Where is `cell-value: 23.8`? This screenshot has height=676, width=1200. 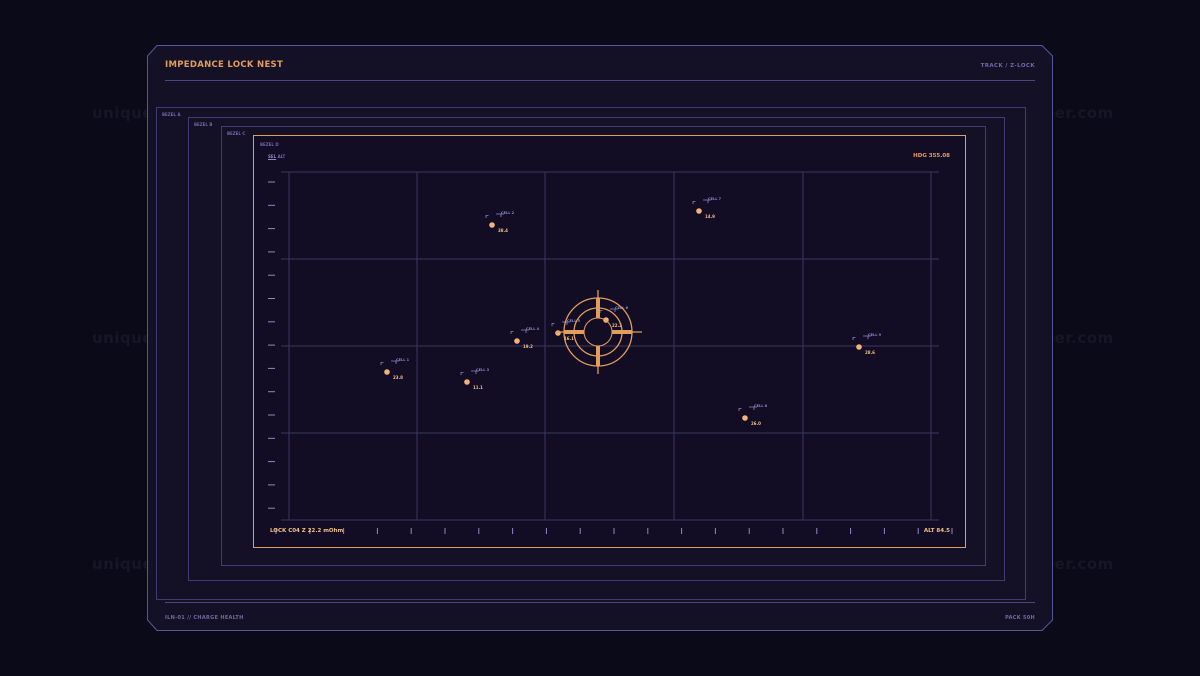
cell-value: 23.8 is located at coordinates (398, 377).